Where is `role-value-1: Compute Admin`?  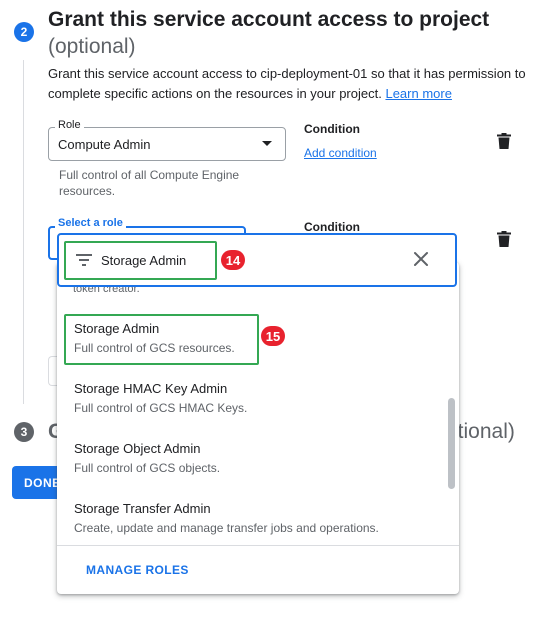
role-value-1: Compute Admin is located at coordinates (104, 144).